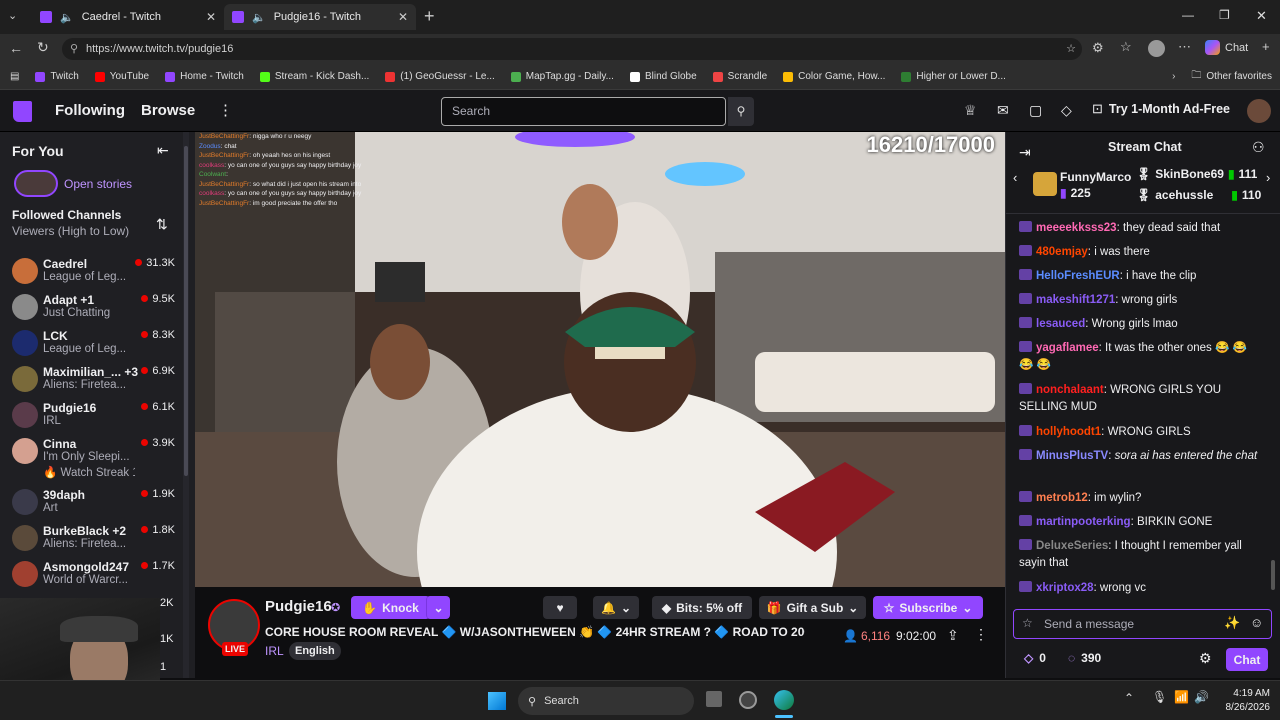 This screenshot has width=1280, height=720. I want to click on favorites-icon: ☆, so click(1126, 47).